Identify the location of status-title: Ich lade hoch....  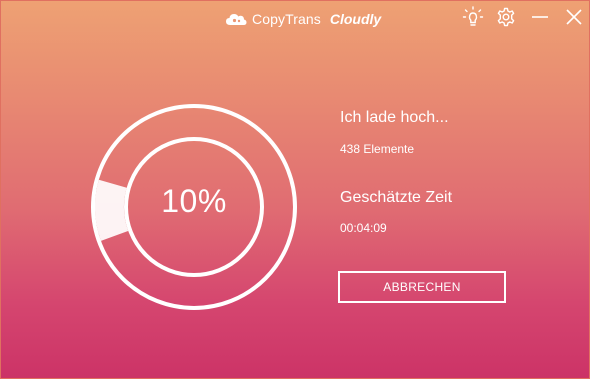
(394, 117).